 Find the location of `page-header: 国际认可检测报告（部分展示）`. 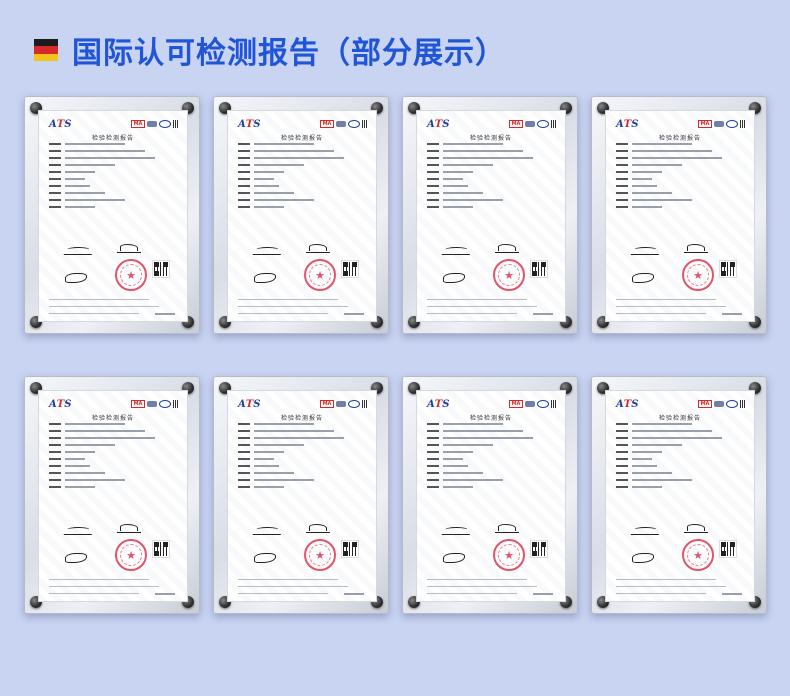

page-header: 国际认可检测报告（部分展示） is located at coordinates (270, 50).